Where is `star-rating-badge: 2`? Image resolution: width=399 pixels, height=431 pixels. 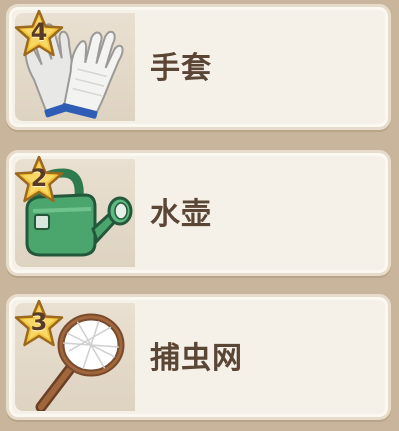 star-rating-badge: 2 is located at coordinates (39, 181).